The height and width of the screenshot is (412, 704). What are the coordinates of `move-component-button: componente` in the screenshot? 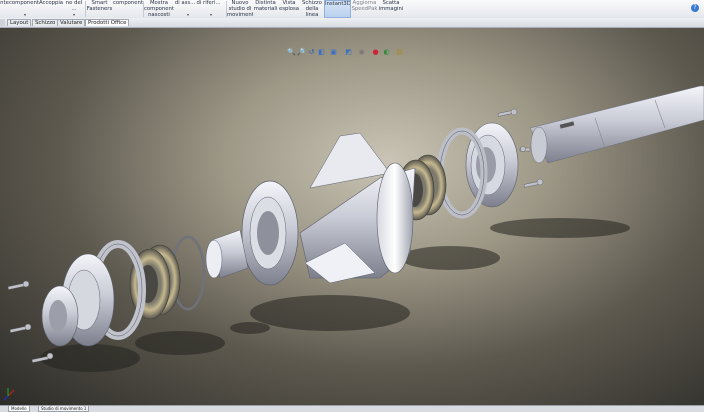 It's located at (128, 9).